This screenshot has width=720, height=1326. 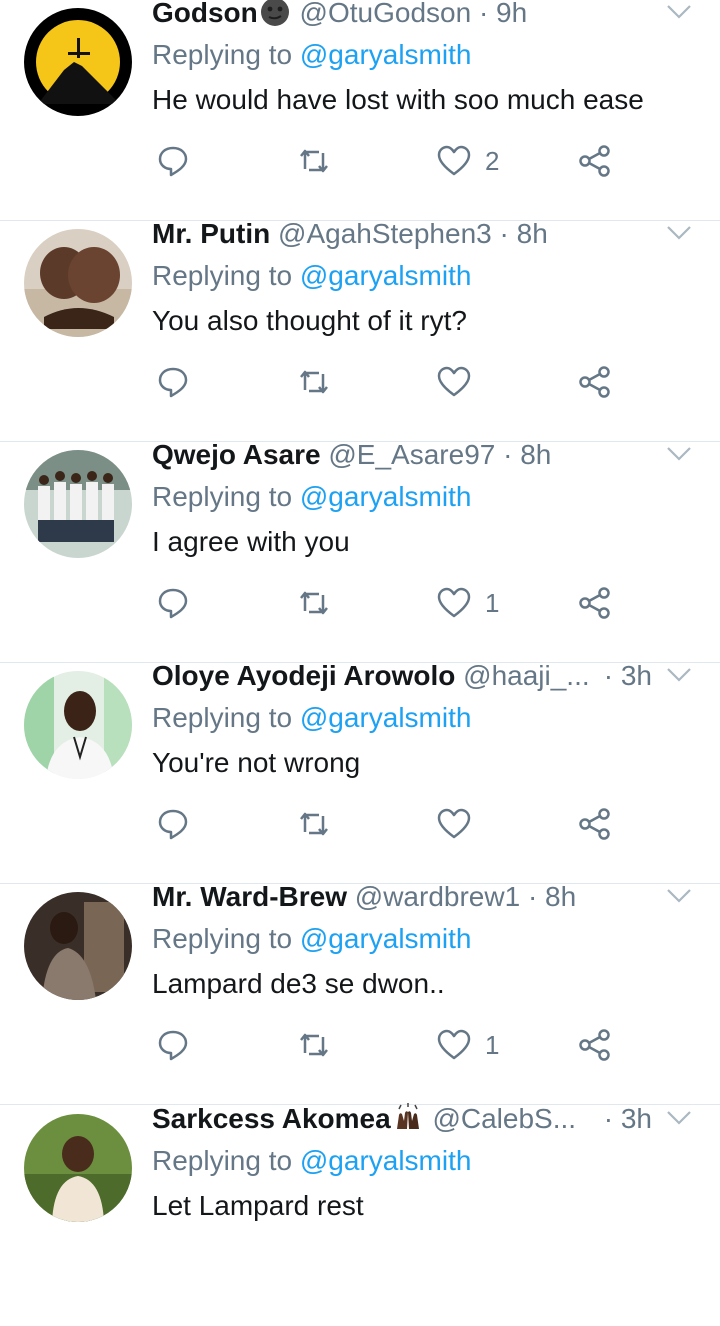 What do you see at coordinates (360, 824) in the screenshot?
I see `action-bar` at bounding box center [360, 824].